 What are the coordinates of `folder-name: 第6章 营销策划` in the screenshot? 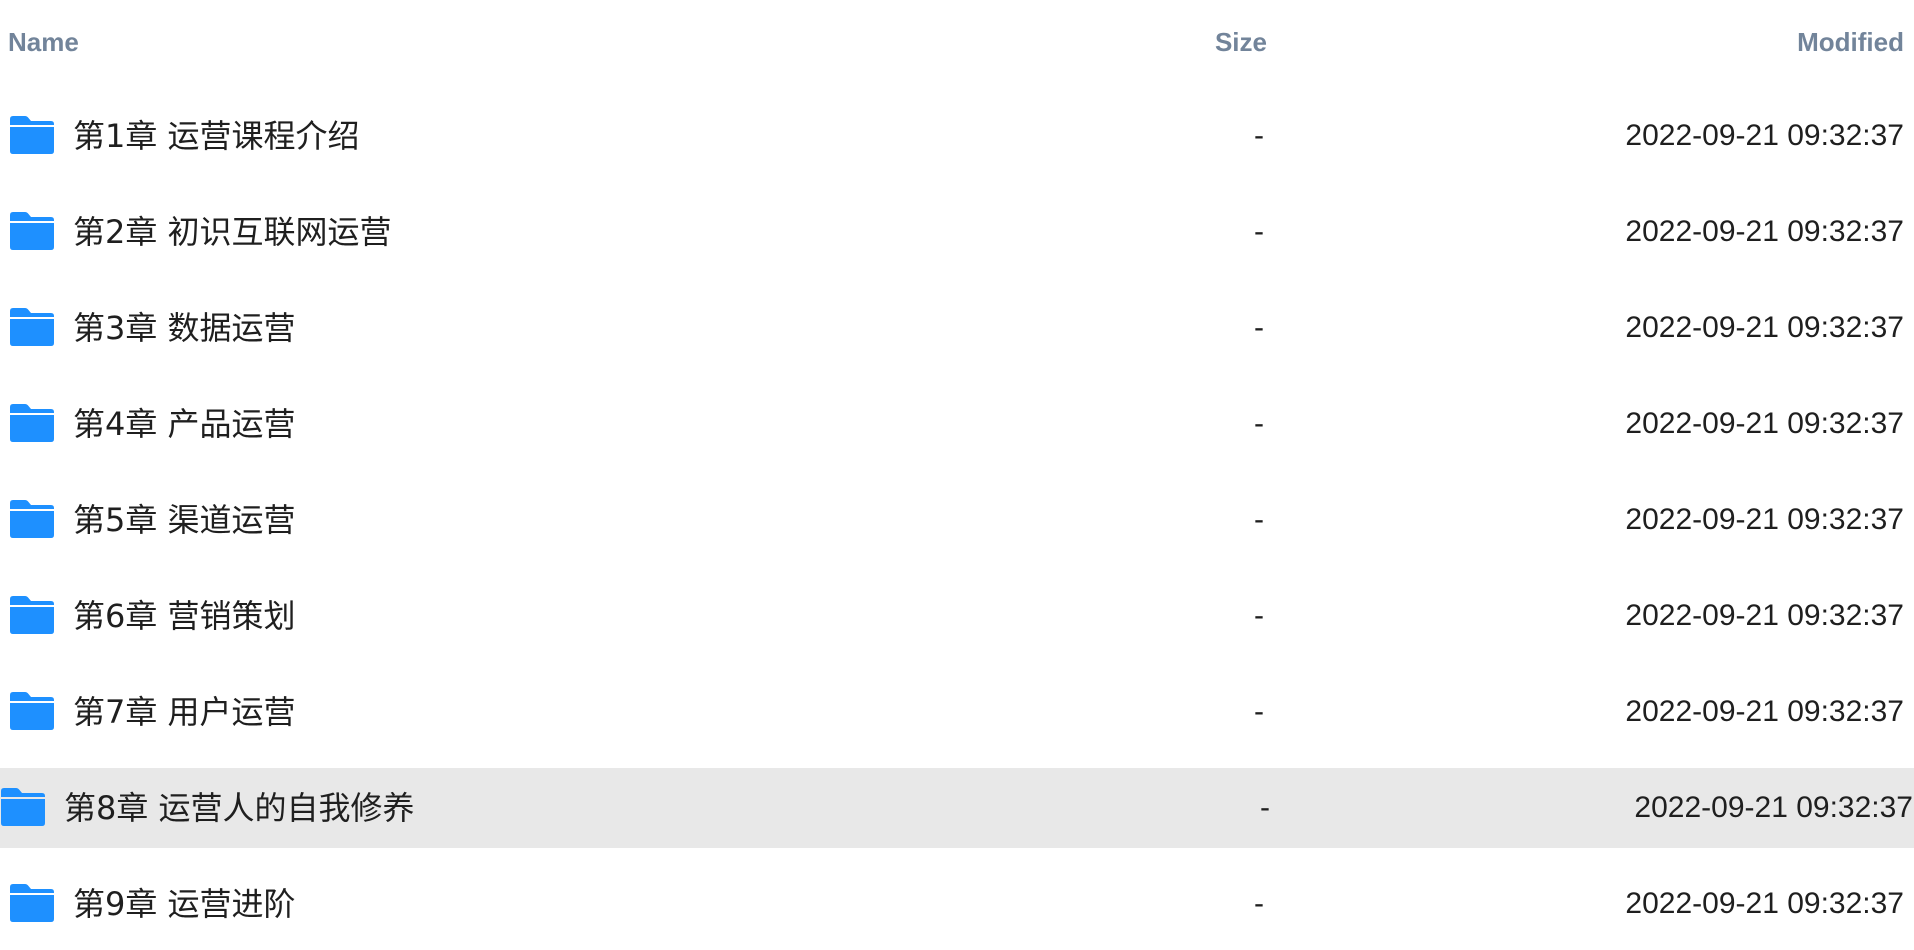 It's located at (184, 616).